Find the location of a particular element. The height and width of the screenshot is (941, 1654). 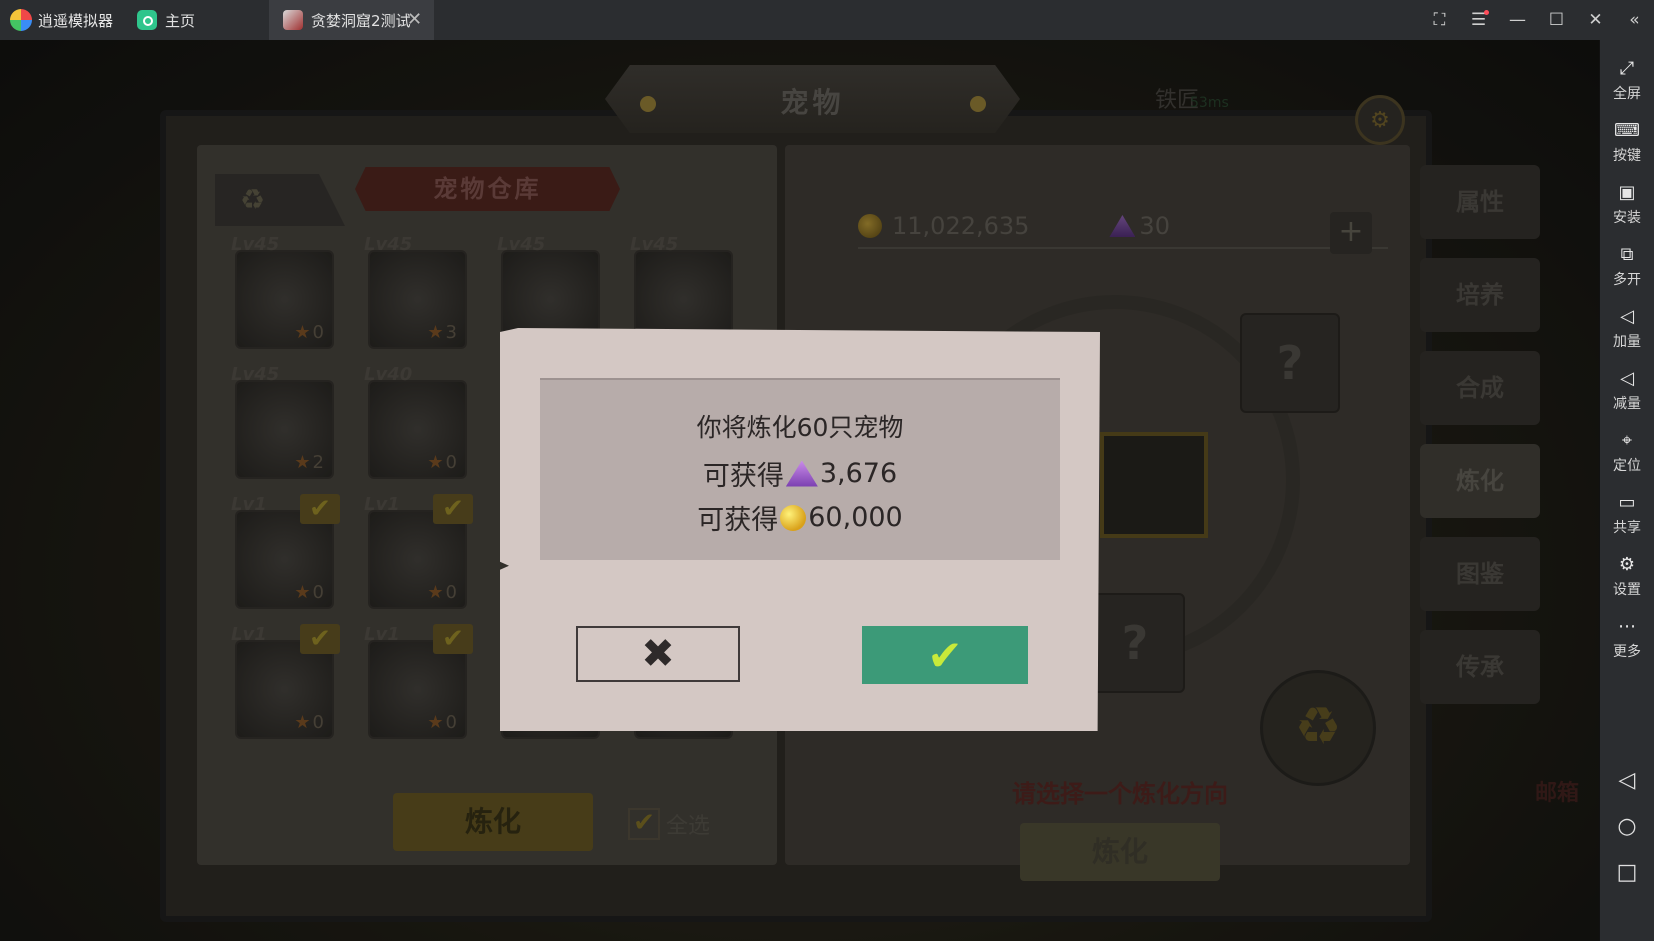

sidebar-item-more: ⋯ 更多 is located at coordinates (1627, 638).